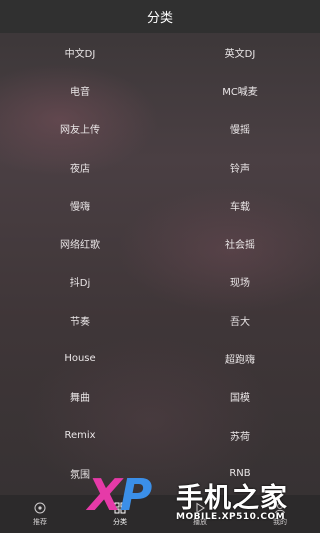  I want to click on watermark-xp: XP, so click(120, 496).